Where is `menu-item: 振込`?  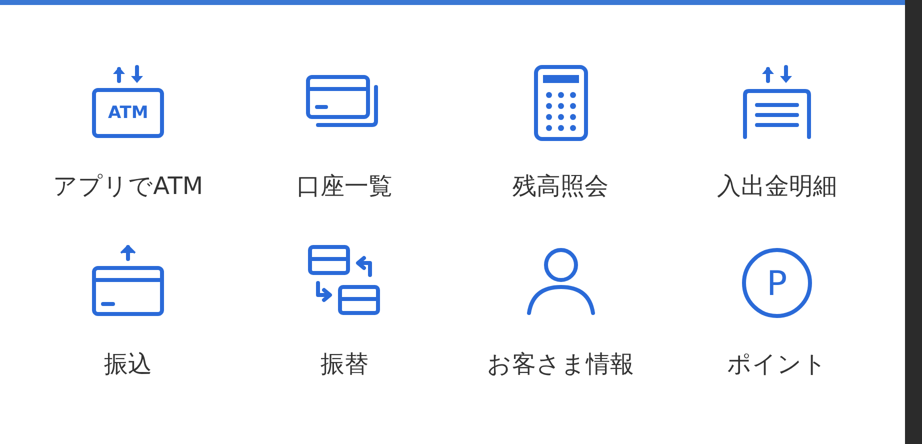
menu-item: 振込 is located at coordinates (128, 310).